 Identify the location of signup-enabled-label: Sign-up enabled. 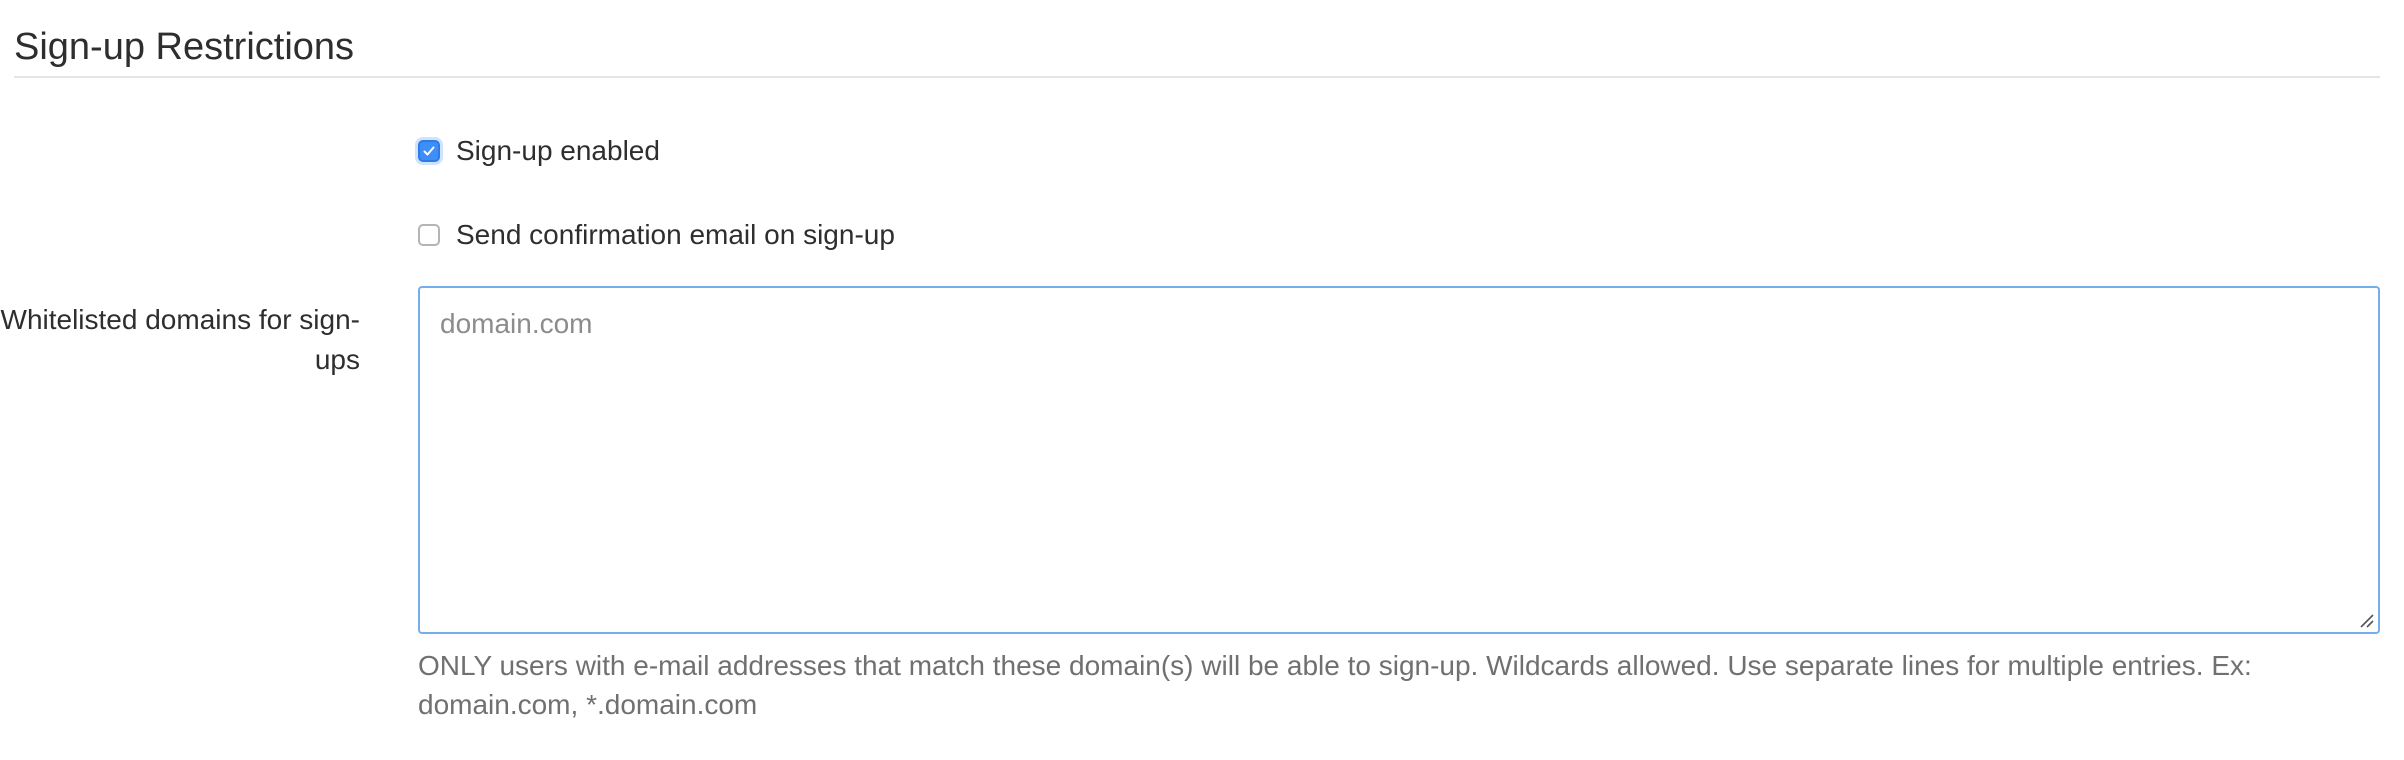
(558, 150).